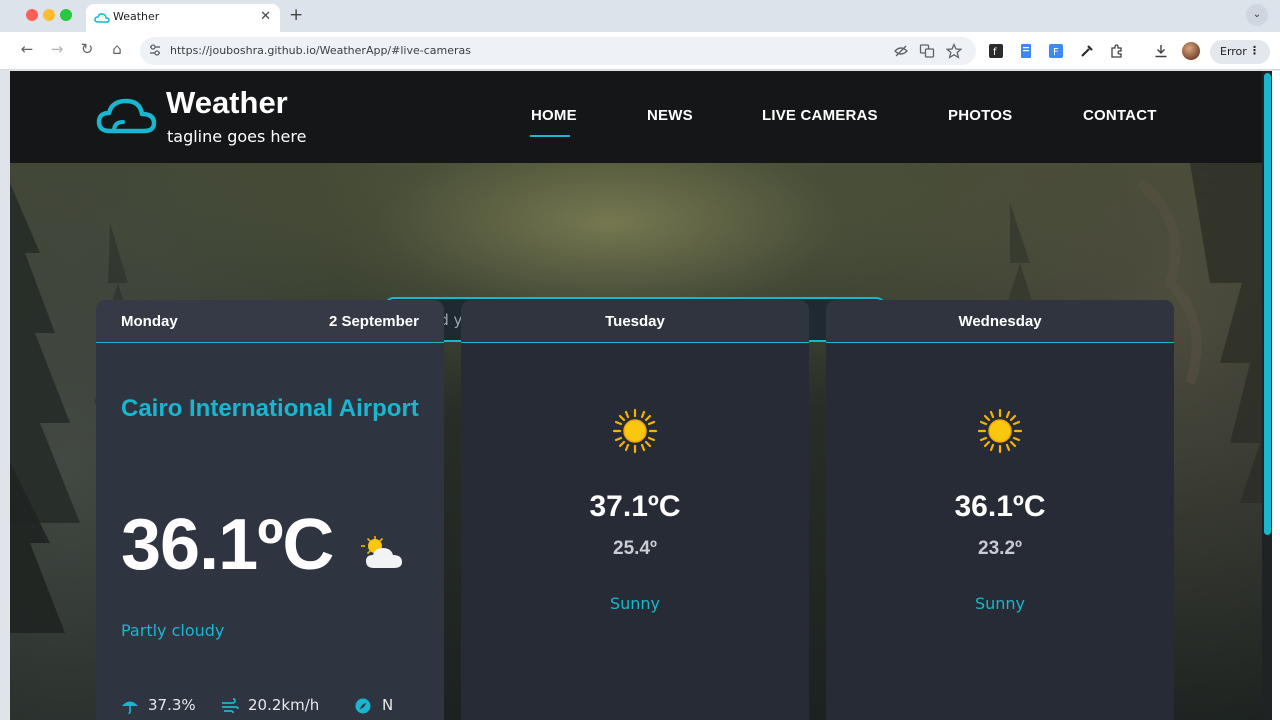 The height and width of the screenshot is (720, 1280). I want to click on compass-icon, so click(363, 706).